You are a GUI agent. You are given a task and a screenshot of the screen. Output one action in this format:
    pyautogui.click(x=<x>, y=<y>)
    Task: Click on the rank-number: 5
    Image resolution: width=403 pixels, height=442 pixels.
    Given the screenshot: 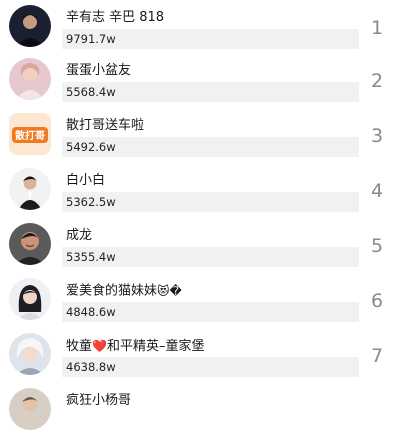 What is the action you would take?
    pyautogui.click(x=377, y=246)
    